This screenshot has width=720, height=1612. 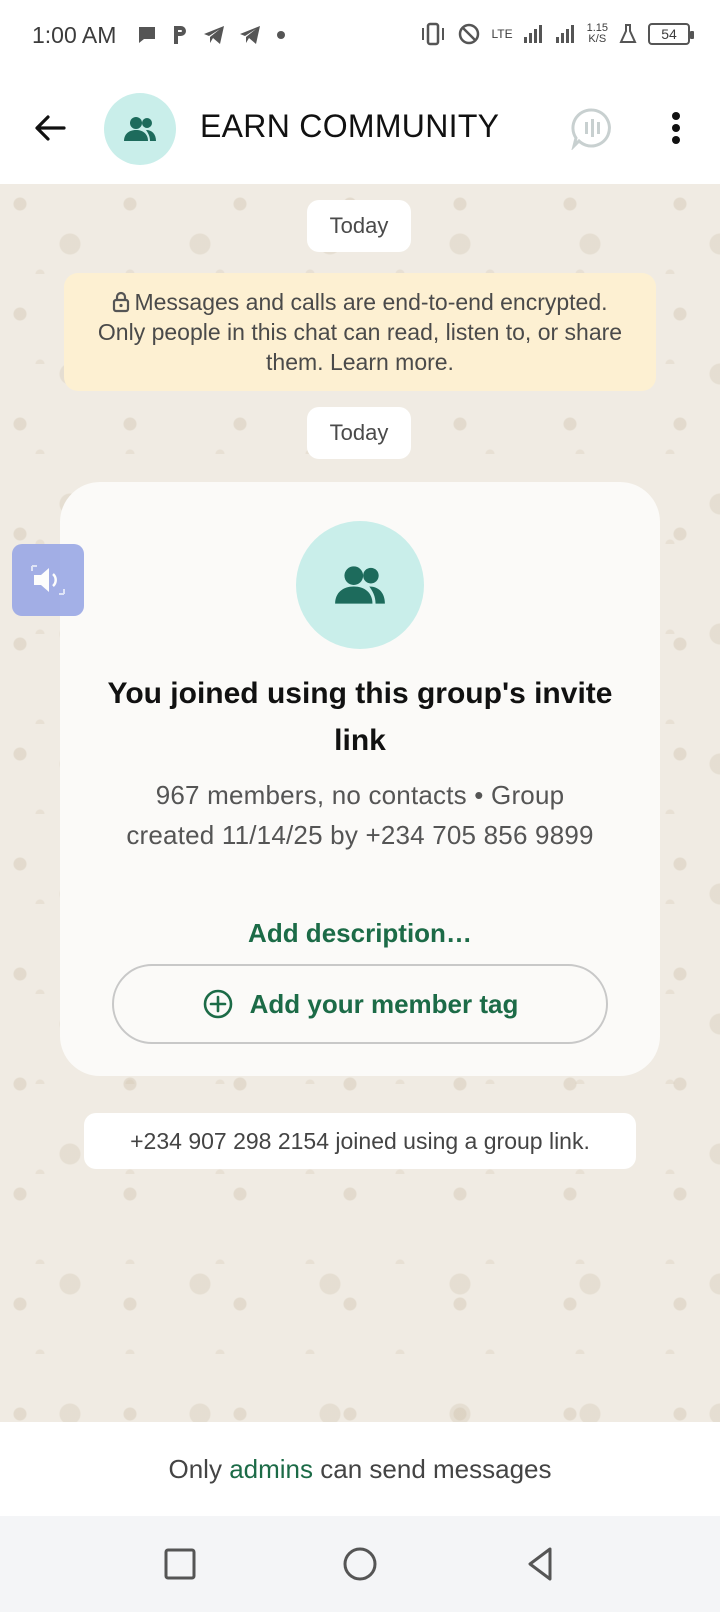 I want to click on notification-icons, so click(x=212, y=35).